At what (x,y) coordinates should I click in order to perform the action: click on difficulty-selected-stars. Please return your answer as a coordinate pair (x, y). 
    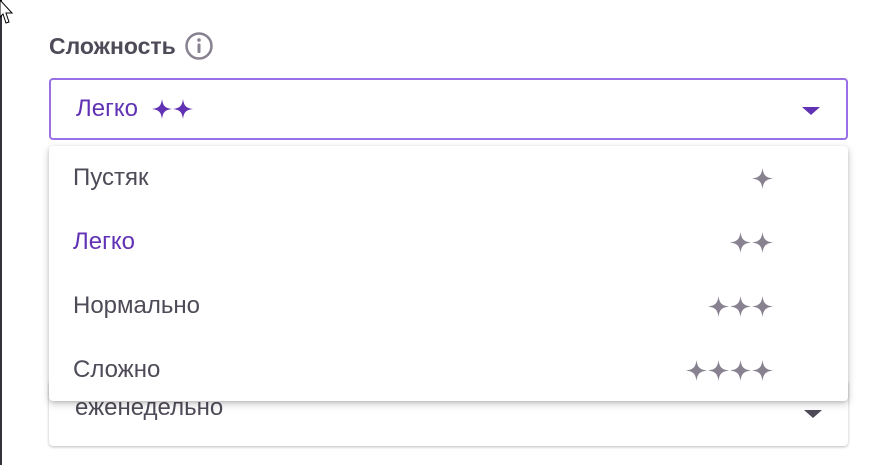
    Looking at the image, I should click on (172, 109).